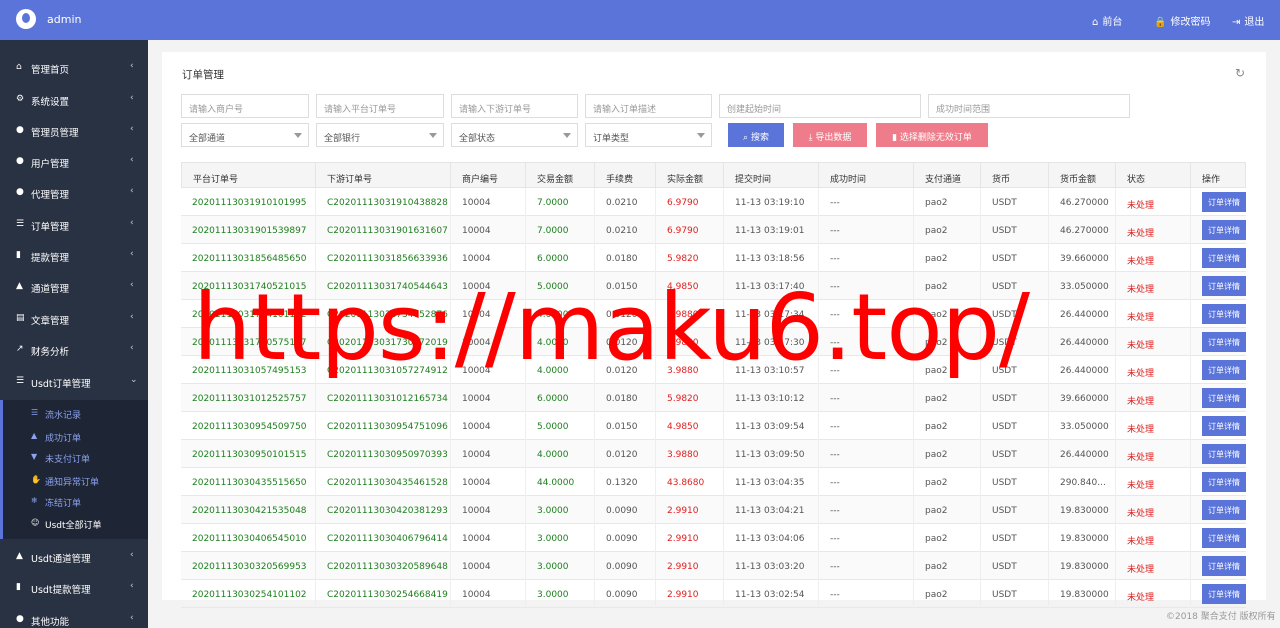 The image size is (1280, 628). I want to click on table-cell: 2.9910, so click(690, 594).